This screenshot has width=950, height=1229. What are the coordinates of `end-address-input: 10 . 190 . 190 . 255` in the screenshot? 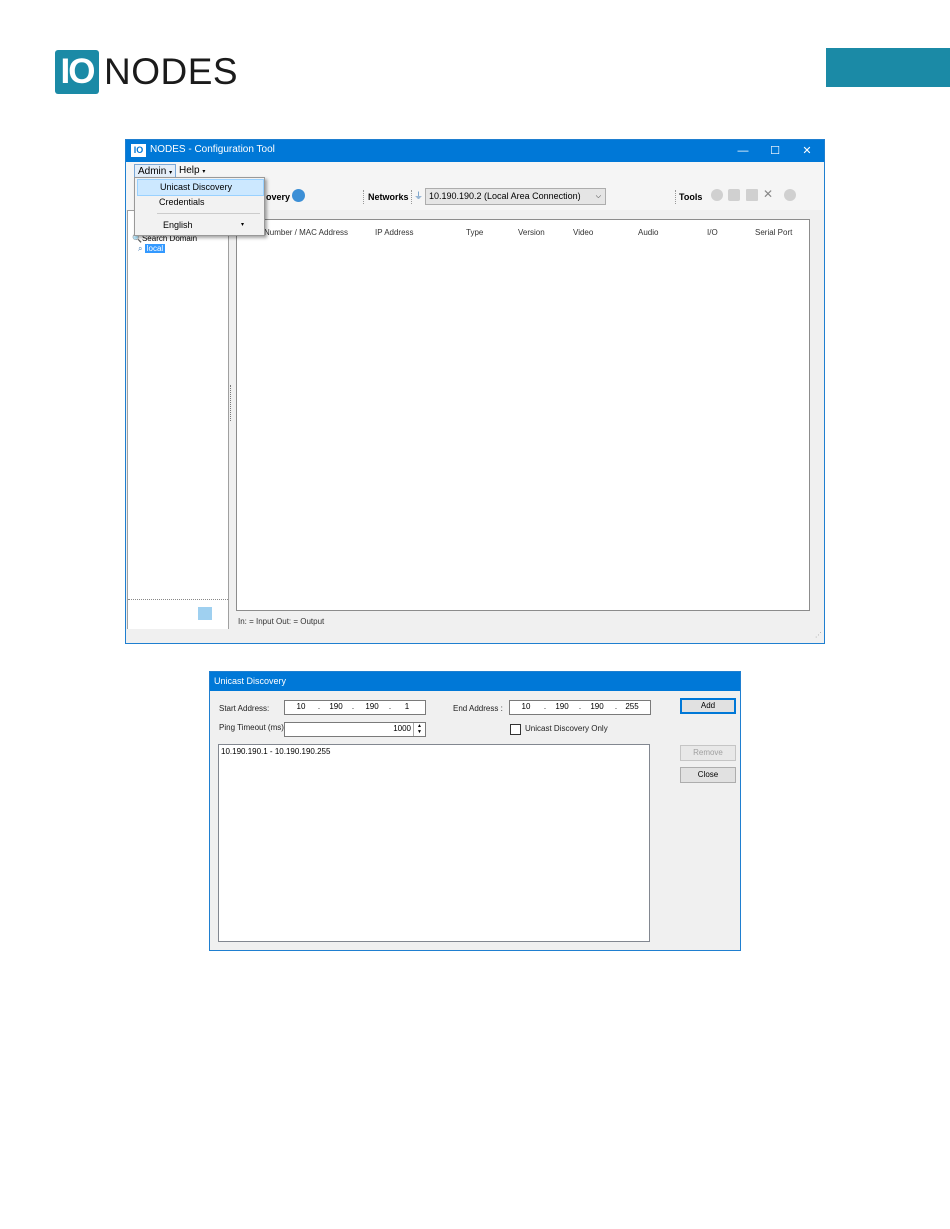 It's located at (580, 707).